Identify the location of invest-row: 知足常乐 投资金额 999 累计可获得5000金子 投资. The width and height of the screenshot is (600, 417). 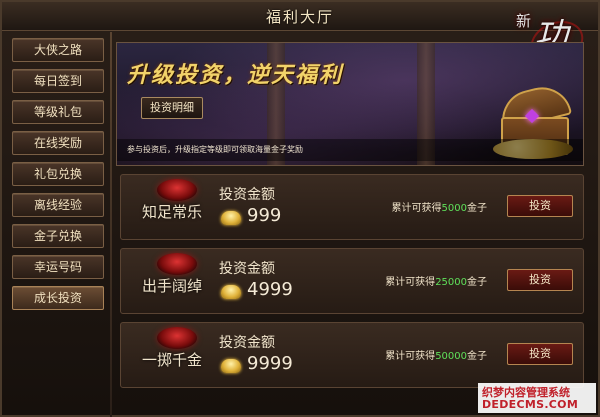
(352, 207).